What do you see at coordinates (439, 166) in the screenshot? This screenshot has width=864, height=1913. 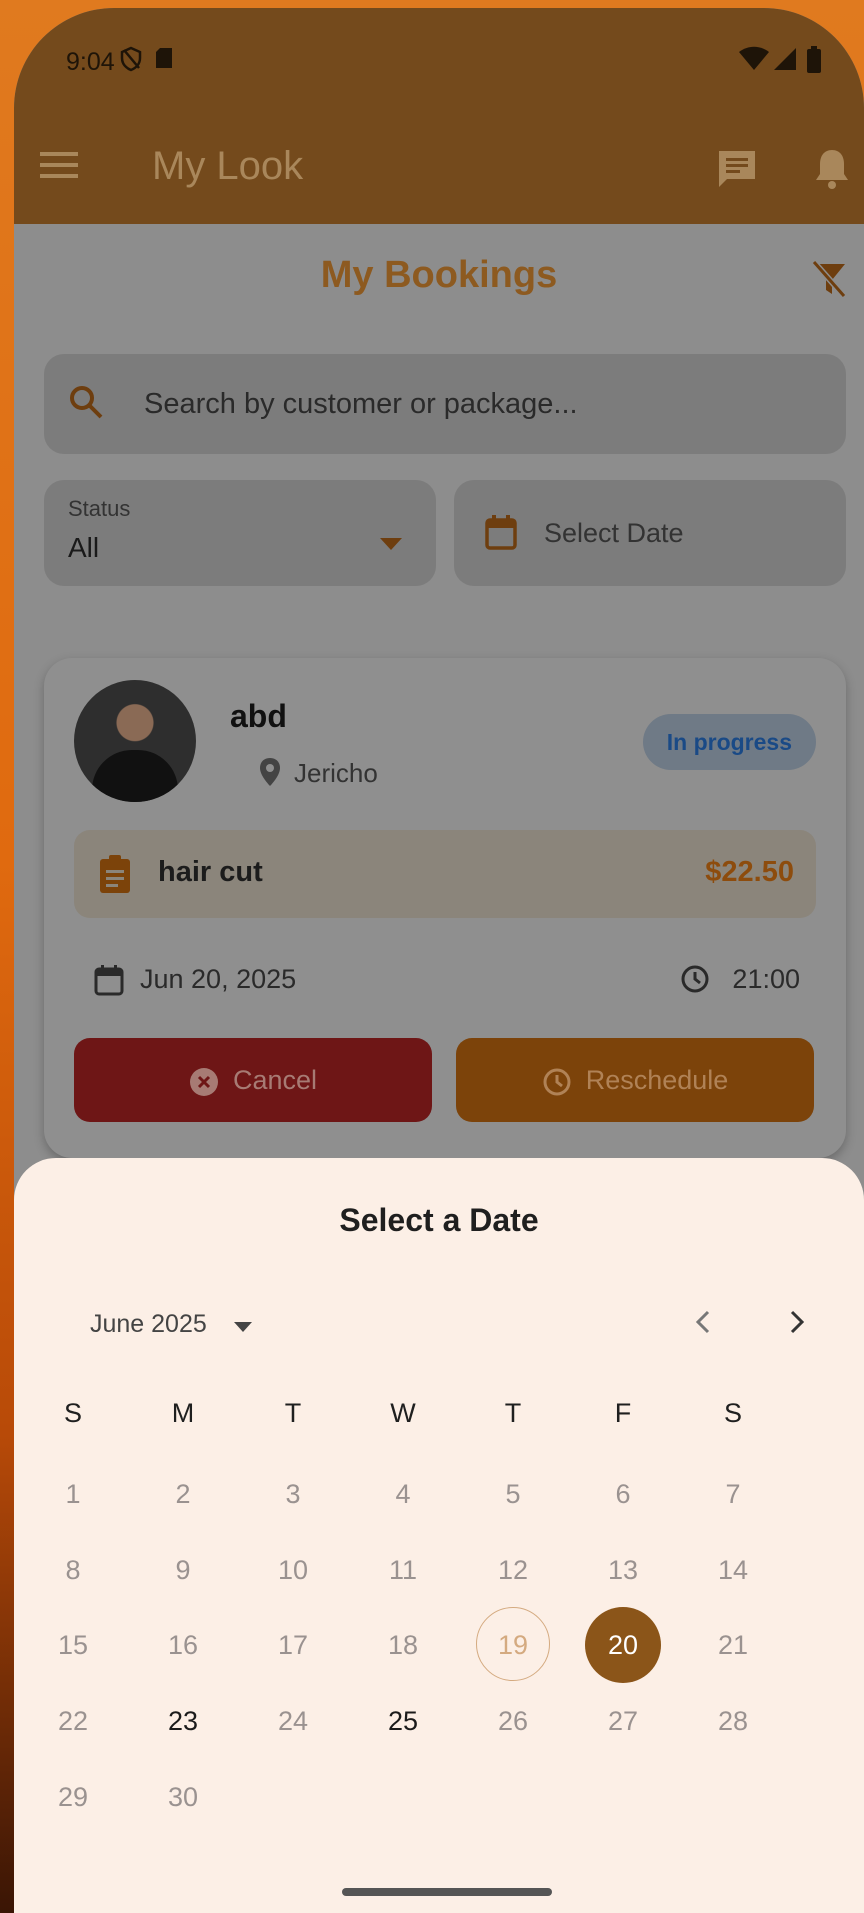 I see `app-bar: My Look` at bounding box center [439, 166].